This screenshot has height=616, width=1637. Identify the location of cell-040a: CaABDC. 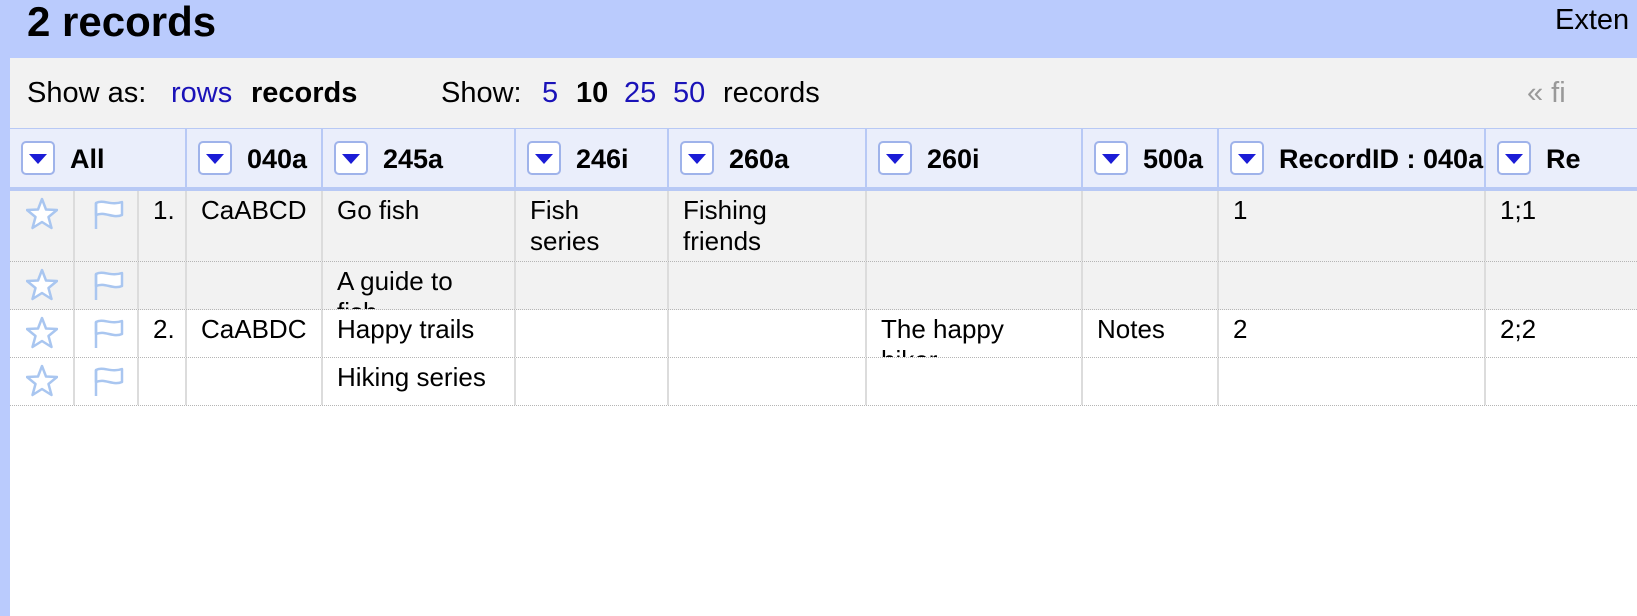
(255, 333).